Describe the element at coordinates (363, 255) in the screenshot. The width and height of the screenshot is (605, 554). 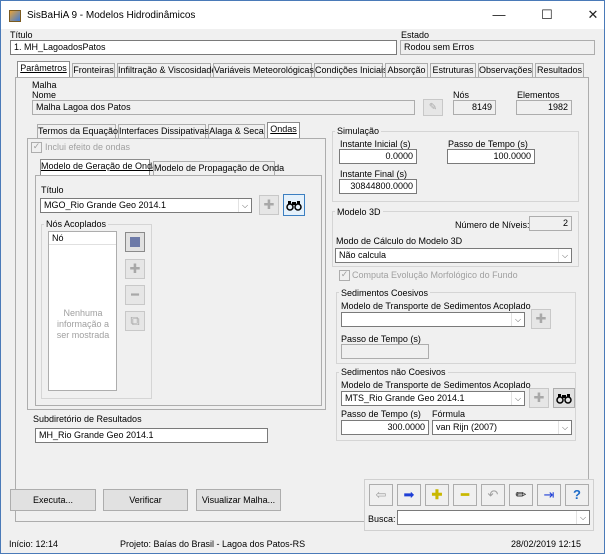
I see `modo-calculo-value: Não calcula` at that location.